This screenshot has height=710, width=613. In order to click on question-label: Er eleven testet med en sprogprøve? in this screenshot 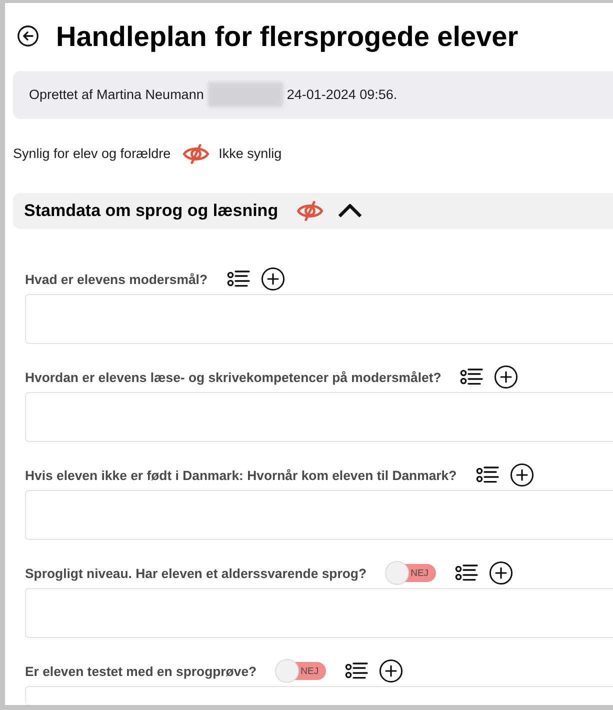, I will do `click(141, 671)`.